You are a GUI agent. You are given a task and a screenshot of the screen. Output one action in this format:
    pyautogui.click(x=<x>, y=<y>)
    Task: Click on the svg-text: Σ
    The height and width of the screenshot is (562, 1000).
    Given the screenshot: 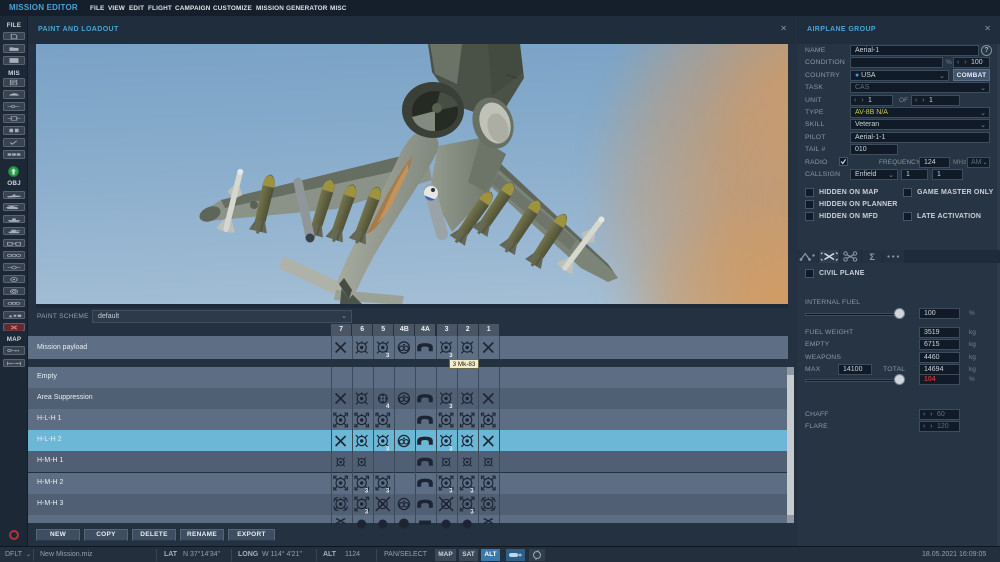 What is the action you would take?
    pyautogui.click(x=872, y=257)
    